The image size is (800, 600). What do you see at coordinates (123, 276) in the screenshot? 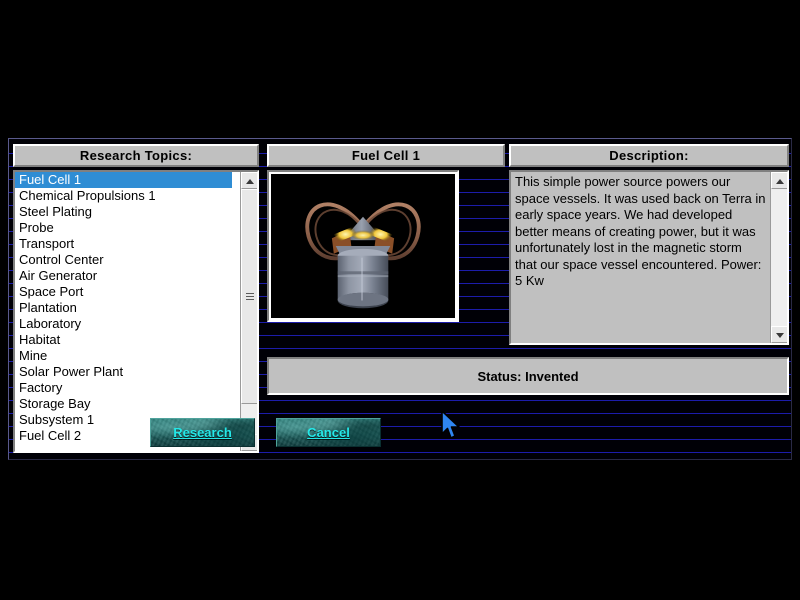
I see `list-item: Air Generator` at bounding box center [123, 276].